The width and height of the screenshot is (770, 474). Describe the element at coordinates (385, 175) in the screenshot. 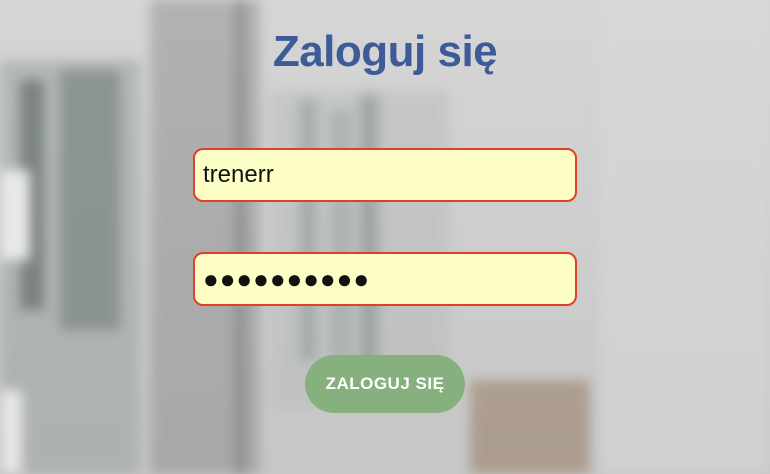

I see `username-input` at that location.